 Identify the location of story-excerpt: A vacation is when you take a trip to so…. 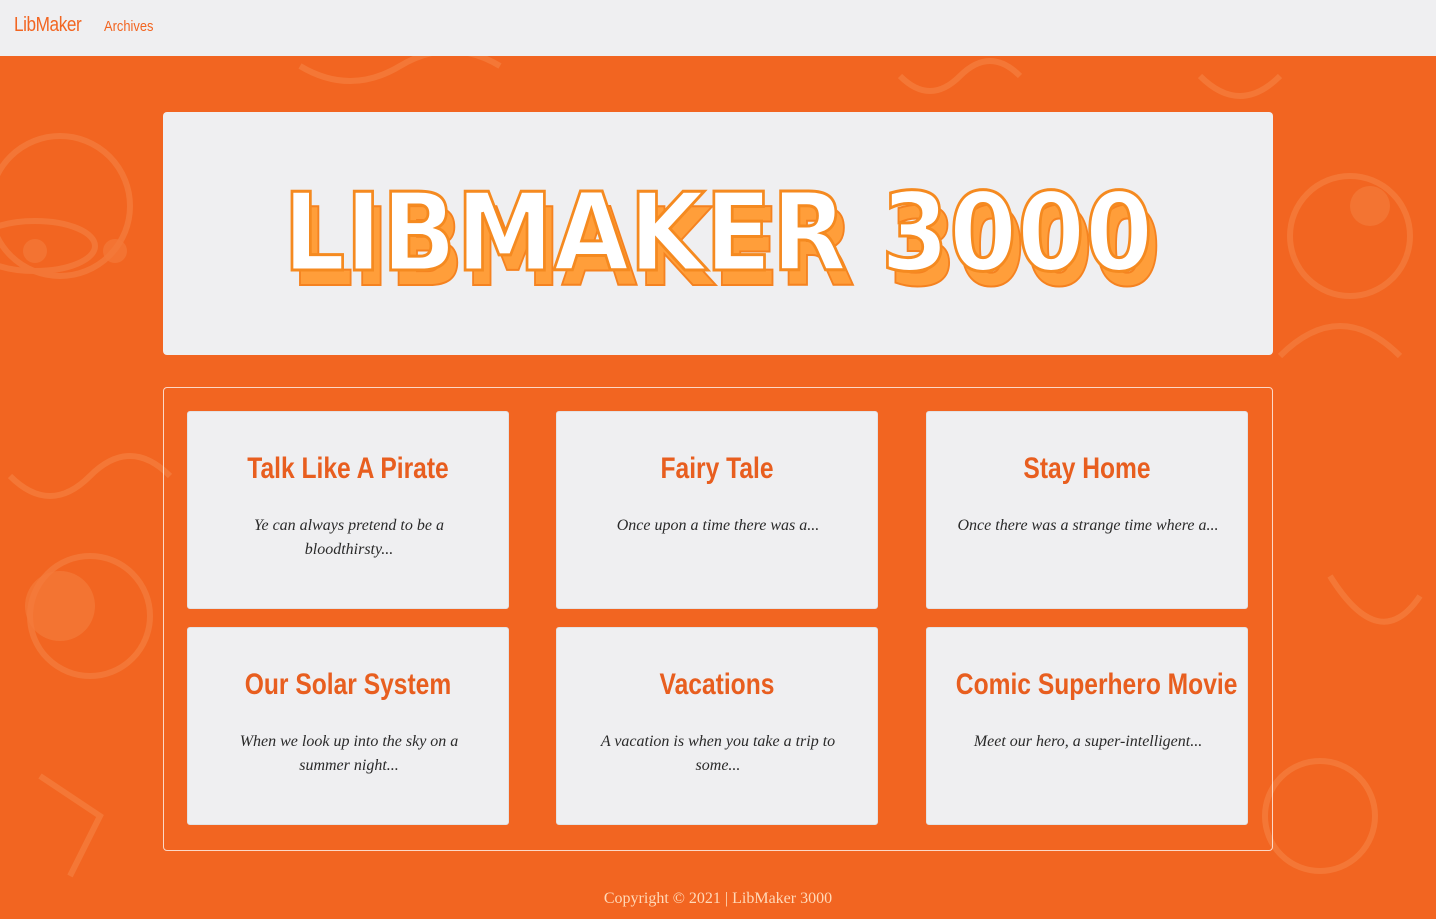
(718, 753).